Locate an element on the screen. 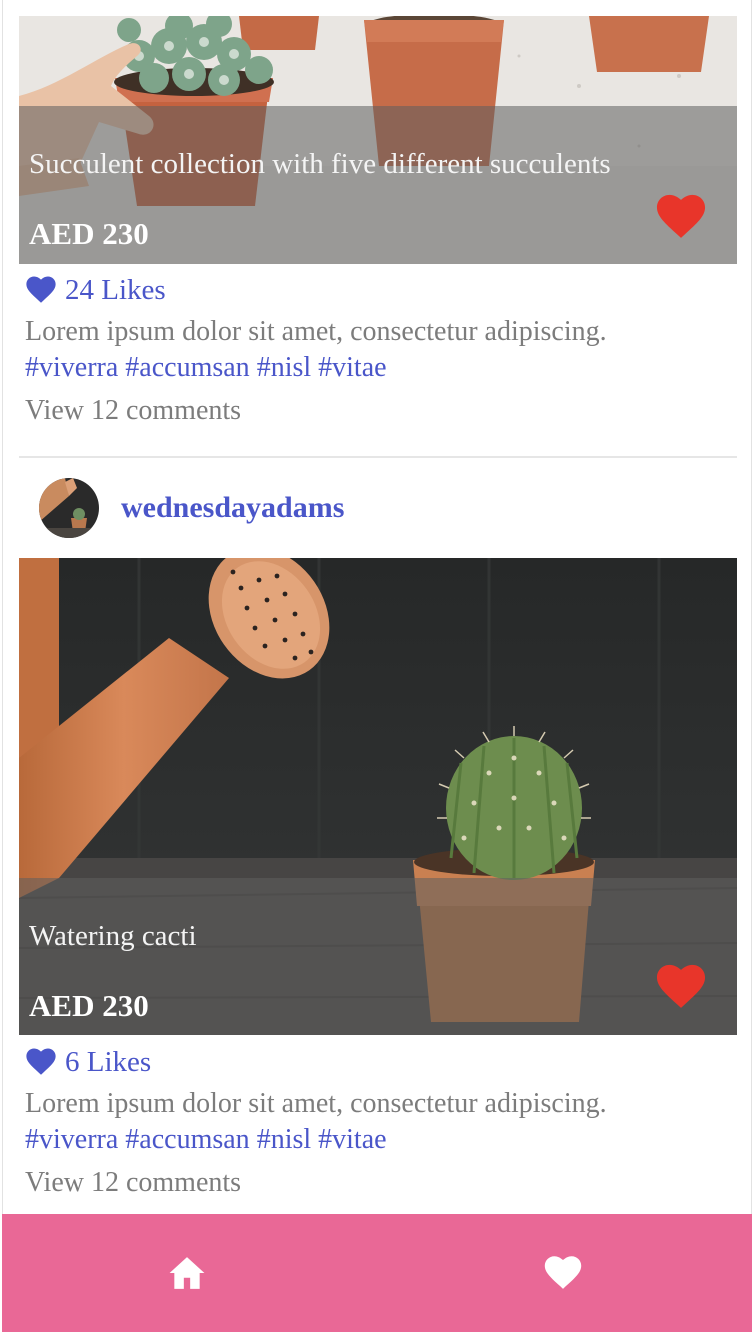  post-author: wednesdayadams is located at coordinates (191, 508).